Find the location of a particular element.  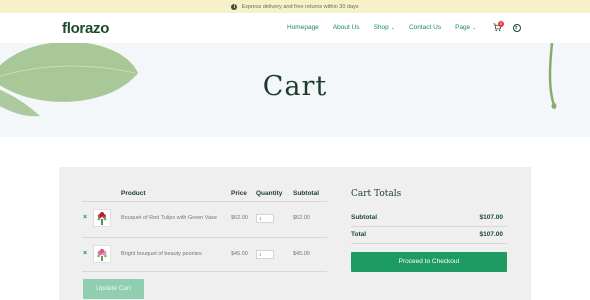

nav-homepage: Homepage is located at coordinates (303, 27).